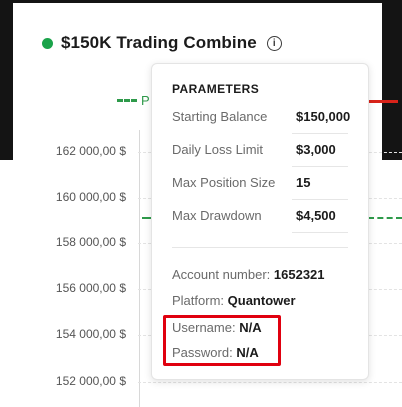 The image size is (402, 407). What do you see at coordinates (260, 247) in the screenshot?
I see `section-divider` at bounding box center [260, 247].